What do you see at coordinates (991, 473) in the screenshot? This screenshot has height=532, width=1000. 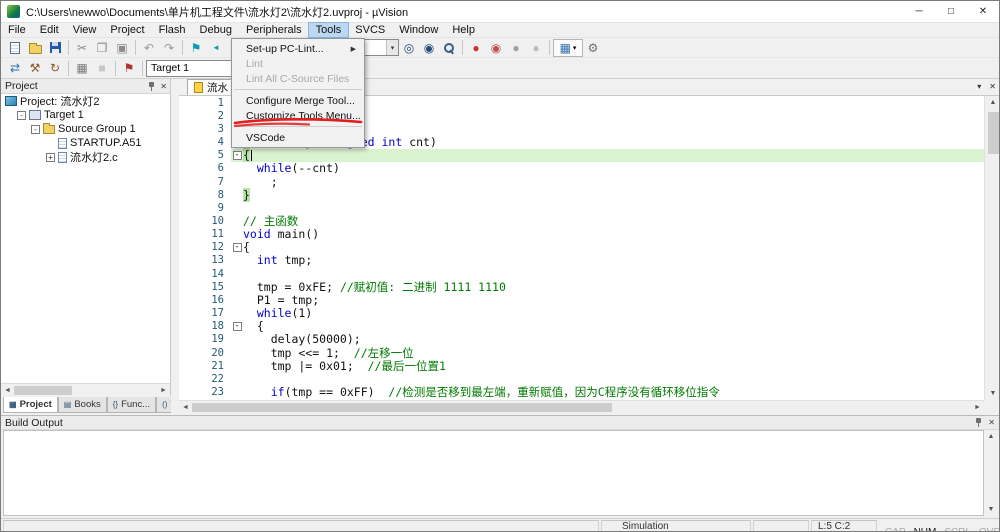 I see `build-output-vscrollbar: ▲ ▼` at bounding box center [991, 473].